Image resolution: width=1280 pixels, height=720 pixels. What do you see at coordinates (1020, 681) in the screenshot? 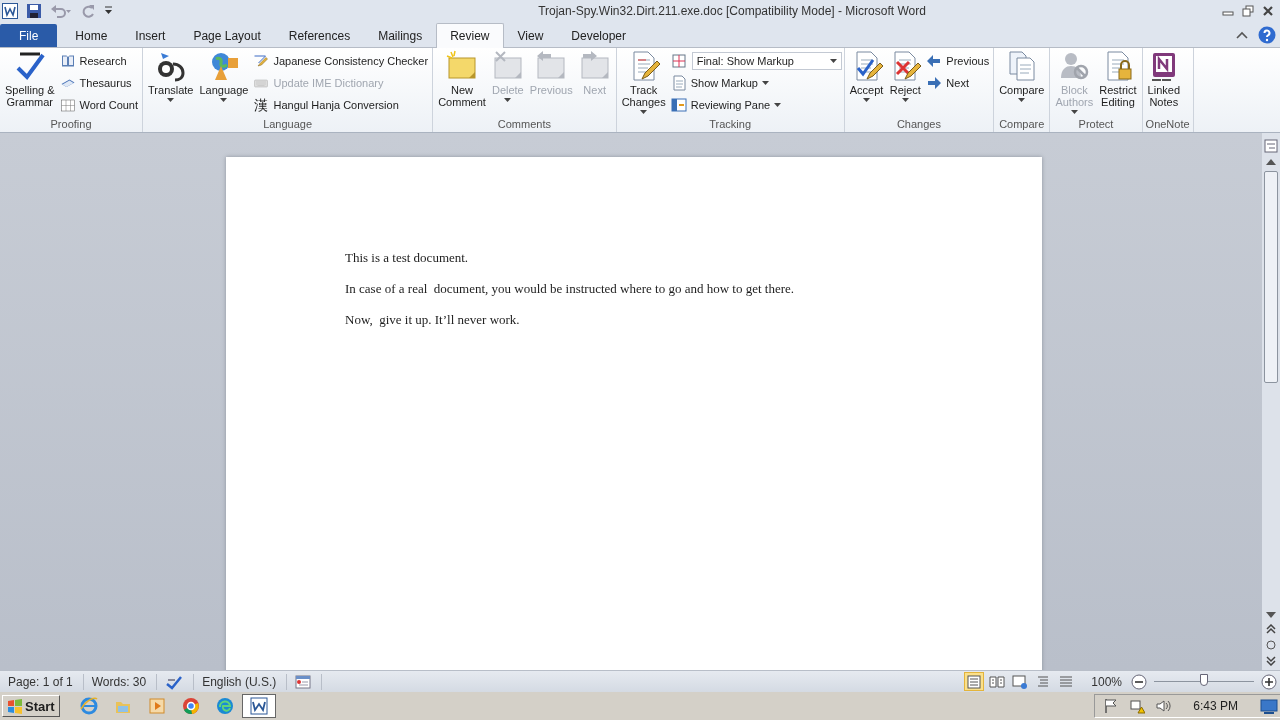
I see `web-layout-icon` at bounding box center [1020, 681].